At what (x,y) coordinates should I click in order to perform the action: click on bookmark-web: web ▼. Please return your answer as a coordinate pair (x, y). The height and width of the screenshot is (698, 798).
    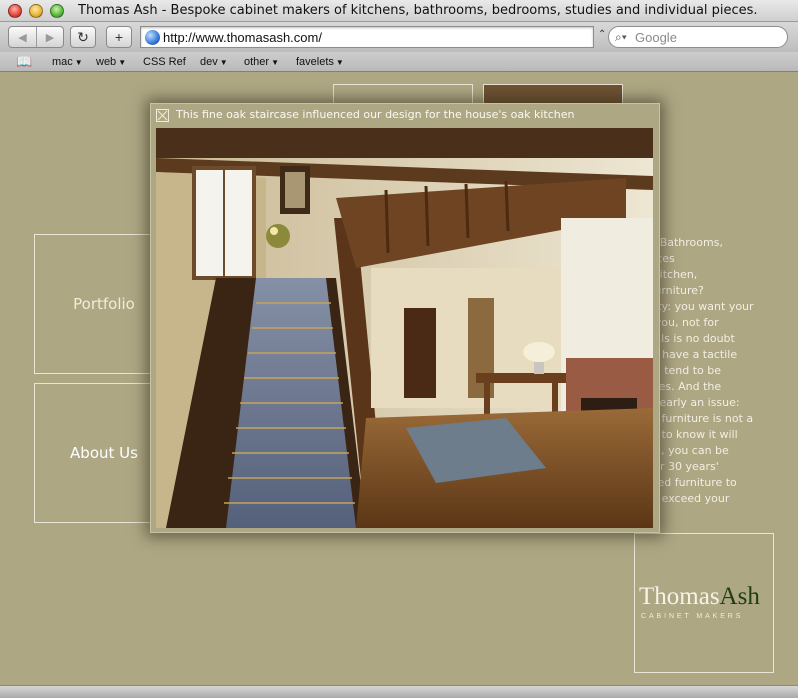
    Looking at the image, I should click on (111, 62).